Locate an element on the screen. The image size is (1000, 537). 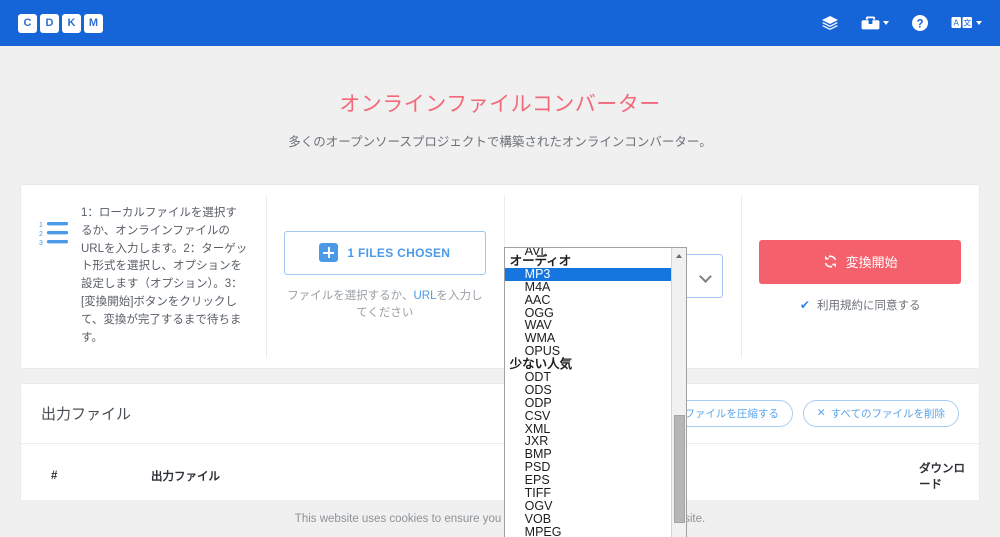
refresh-icon is located at coordinates (830, 261).